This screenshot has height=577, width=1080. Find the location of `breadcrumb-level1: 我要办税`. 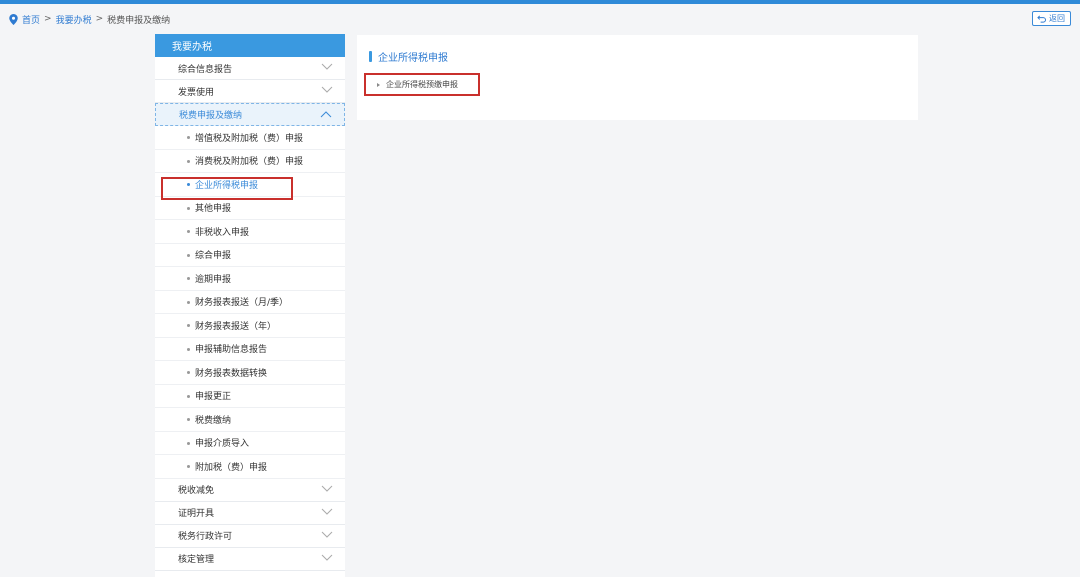

breadcrumb-level1: 我要办税 is located at coordinates (74, 19).